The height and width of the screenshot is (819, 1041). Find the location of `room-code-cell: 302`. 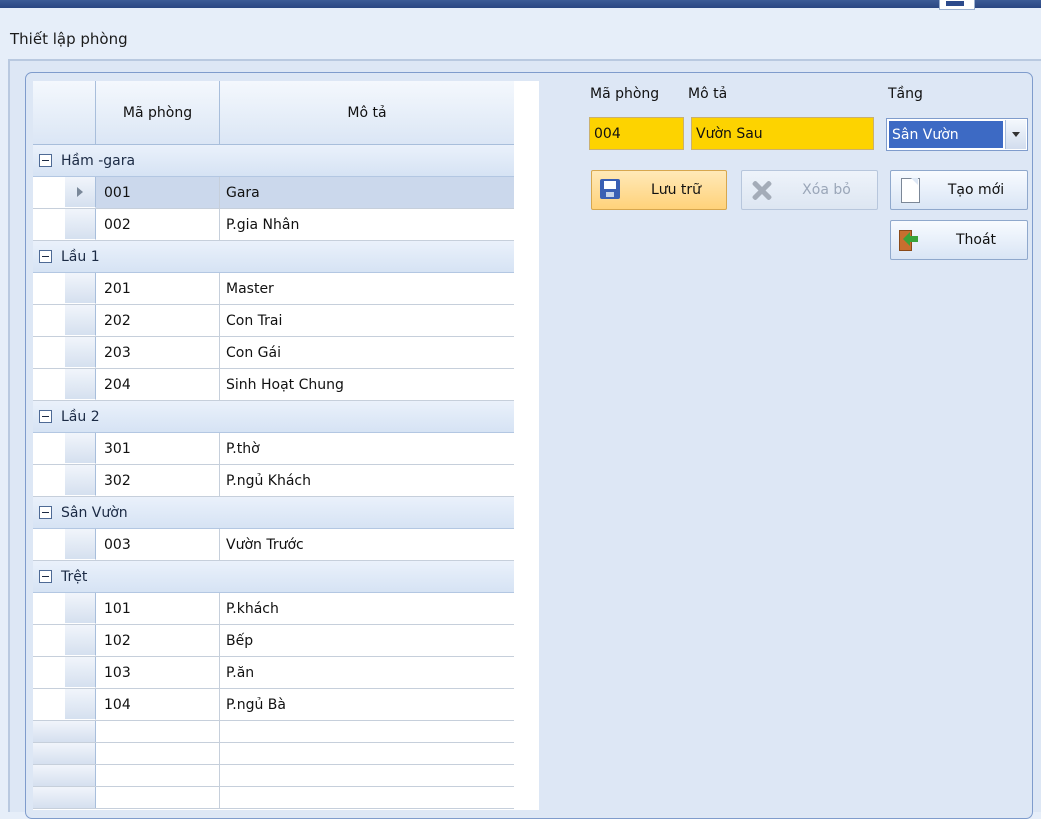

room-code-cell: 302 is located at coordinates (158, 480).